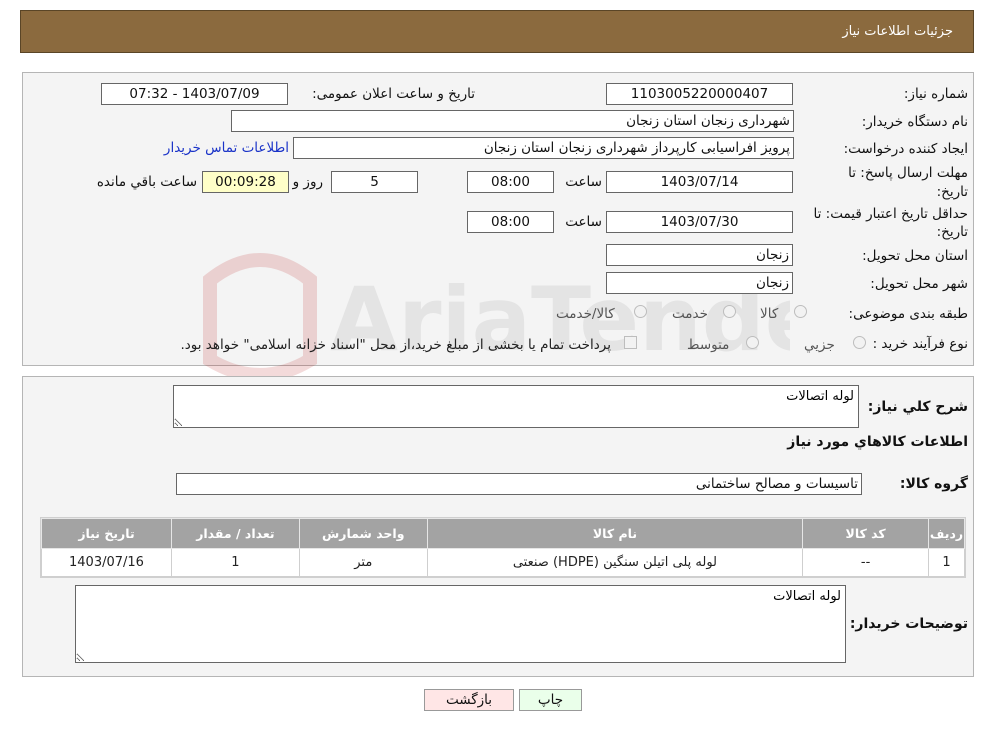 This screenshot has height=733, width=985. I want to click on description-textarea: لوله اتصالات, so click(516, 406).